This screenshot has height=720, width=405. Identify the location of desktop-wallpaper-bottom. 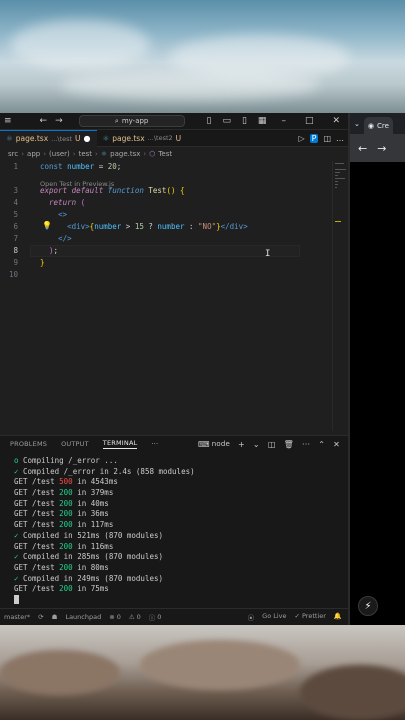
(202, 672).